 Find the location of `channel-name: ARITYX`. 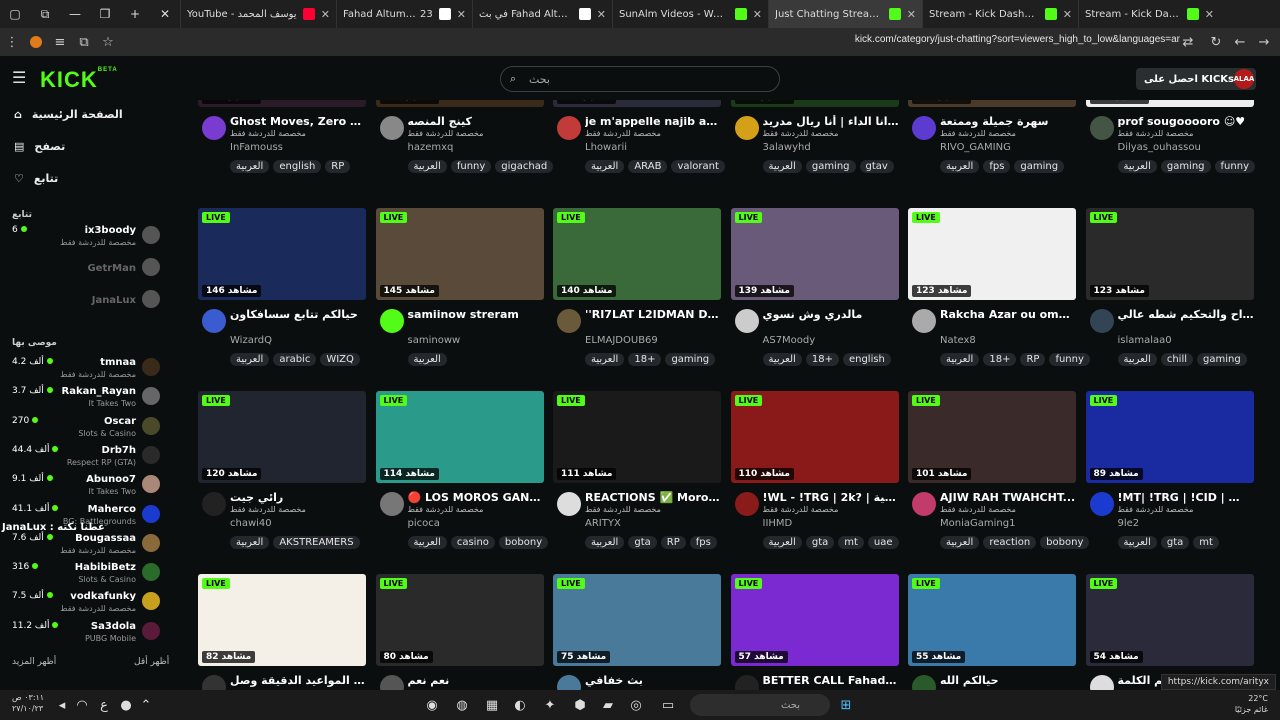

channel-name: ARITYX is located at coordinates (603, 523).